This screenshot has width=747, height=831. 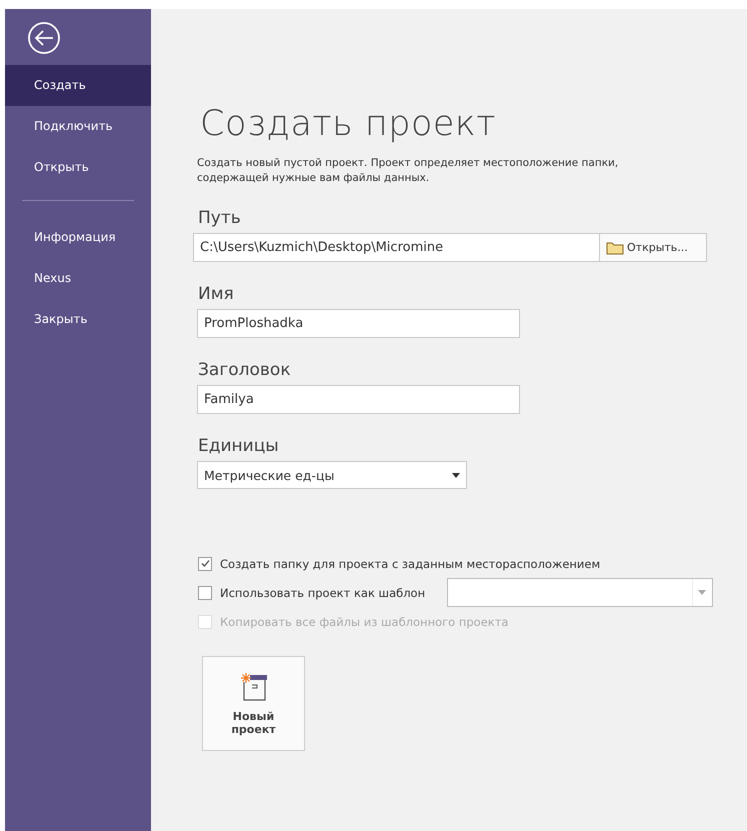 I want to click on new-project-button: Новый проект, so click(x=253, y=703).